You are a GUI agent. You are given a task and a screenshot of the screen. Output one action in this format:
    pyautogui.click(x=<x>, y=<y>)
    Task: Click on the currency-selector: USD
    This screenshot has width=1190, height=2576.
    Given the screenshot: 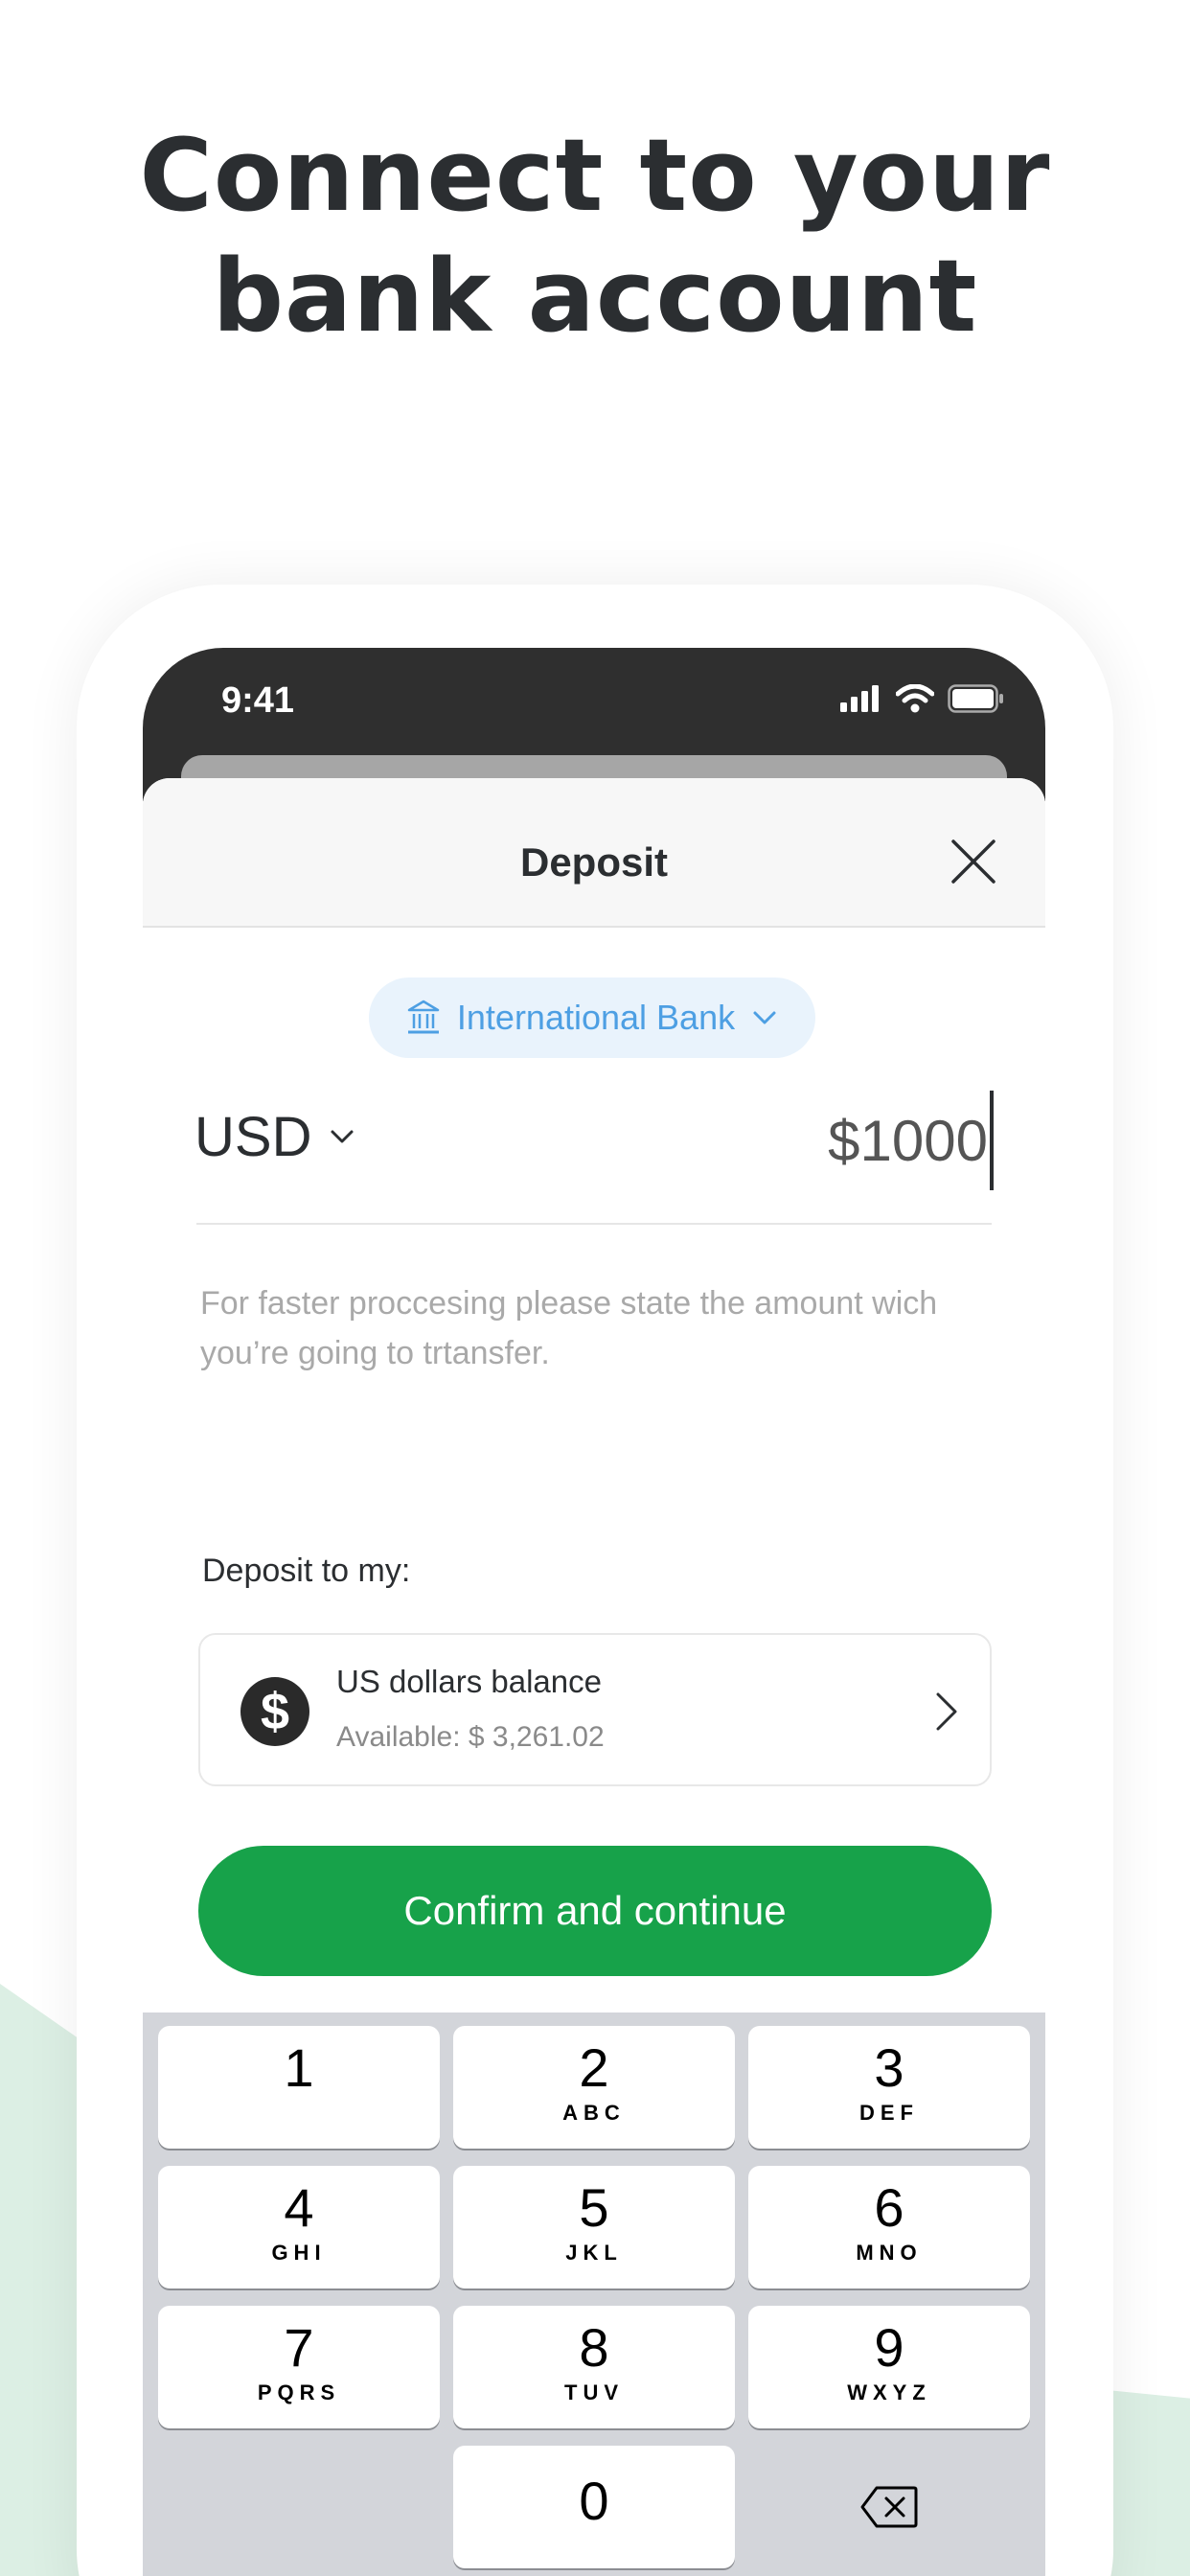 What is the action you would take?
    pyautogui.click(x=275, y=1136)
    